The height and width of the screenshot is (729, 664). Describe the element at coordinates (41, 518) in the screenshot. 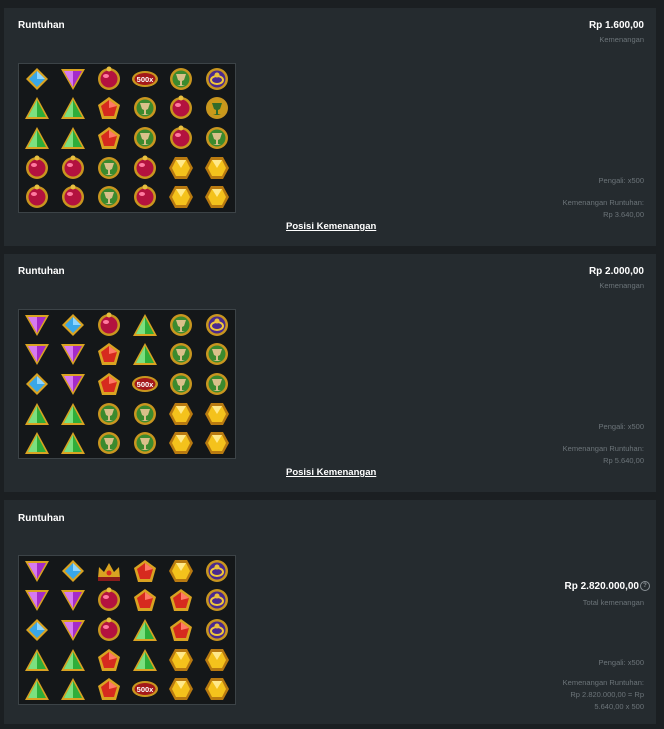

I see `panel-title: Runtuhan` at that location.